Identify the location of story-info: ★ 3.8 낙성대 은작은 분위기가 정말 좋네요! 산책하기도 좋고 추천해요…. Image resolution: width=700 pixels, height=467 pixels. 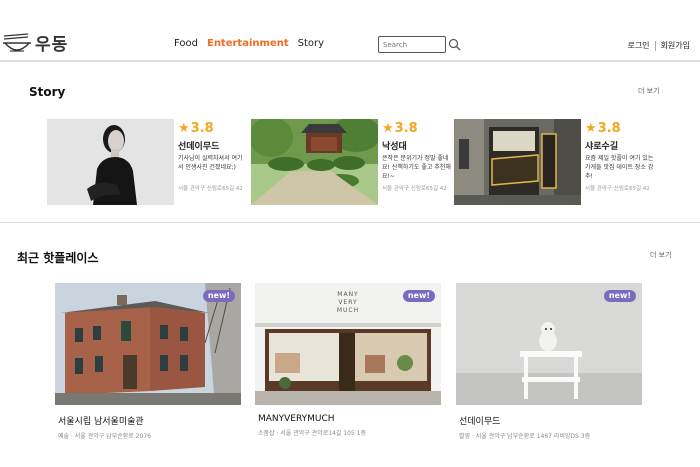
(417, 156).